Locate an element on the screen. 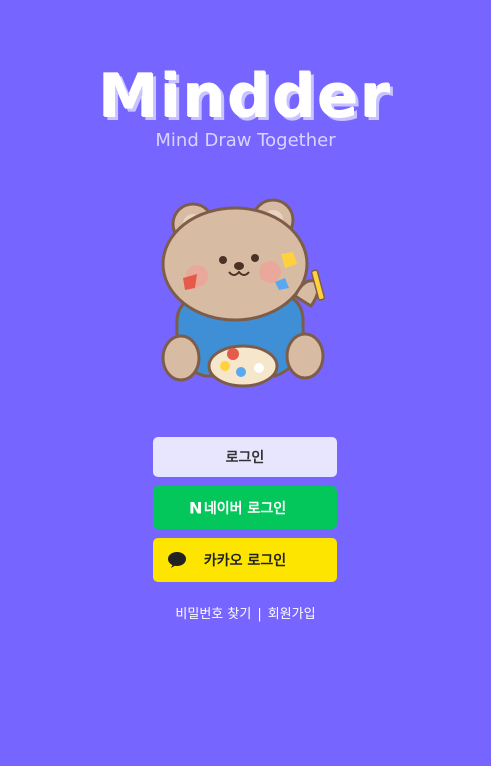  naver-n-icon: N is located at coordinates (196, 507).